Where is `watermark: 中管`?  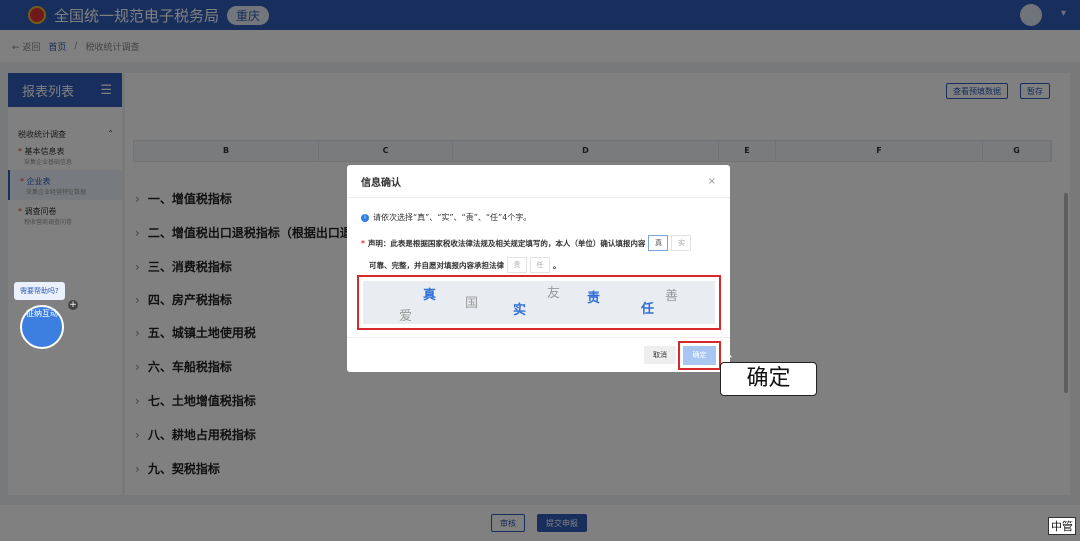 watermark: 中管 is located at coordinates (1062, 526).